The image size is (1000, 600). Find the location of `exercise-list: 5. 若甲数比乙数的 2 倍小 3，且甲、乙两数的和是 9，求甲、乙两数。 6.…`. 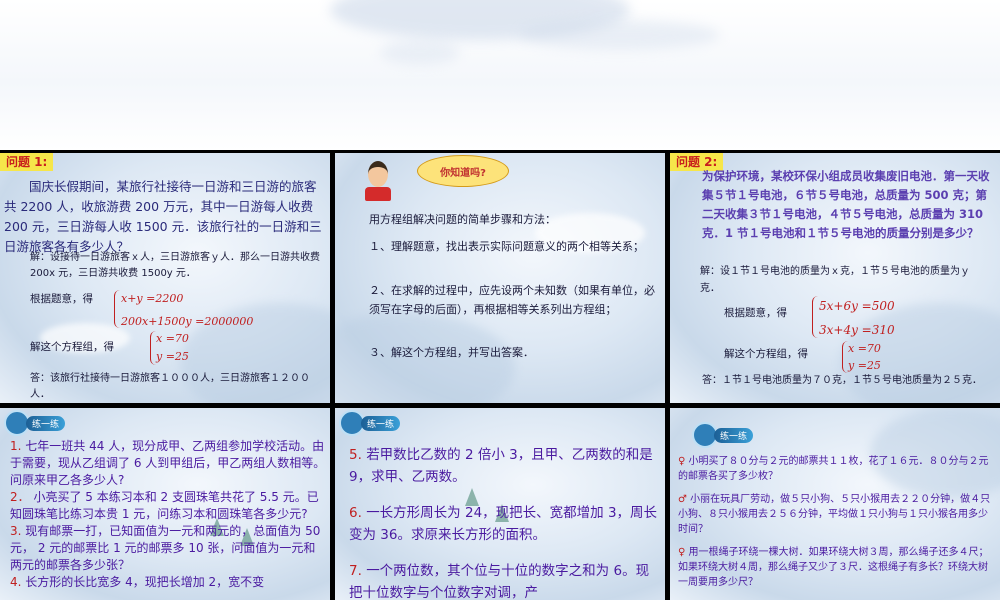

exercise-list: 5. 若甲数比乙数的 2 倍小 3，且甲、乙两数的和是 9，求甲、乙两数。 6.… is located at coordinates (505, 522).